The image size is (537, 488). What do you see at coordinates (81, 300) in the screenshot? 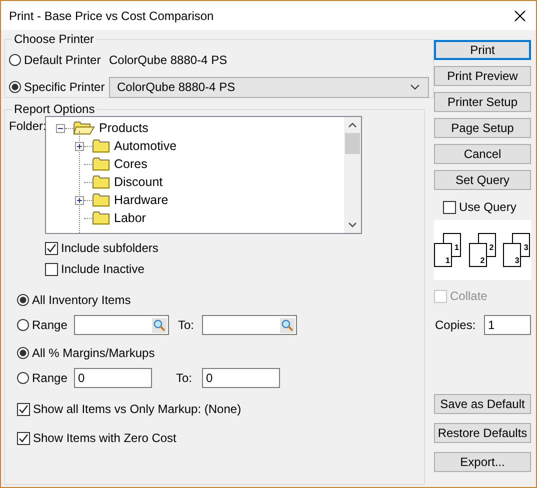
I see `radio-label: All Inventory Items` at bounding box center [81, 300].